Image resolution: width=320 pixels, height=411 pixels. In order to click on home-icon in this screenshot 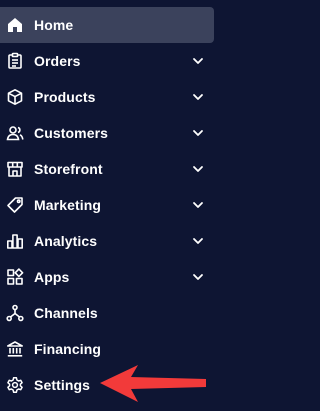, I will do `click(15, 25)`.